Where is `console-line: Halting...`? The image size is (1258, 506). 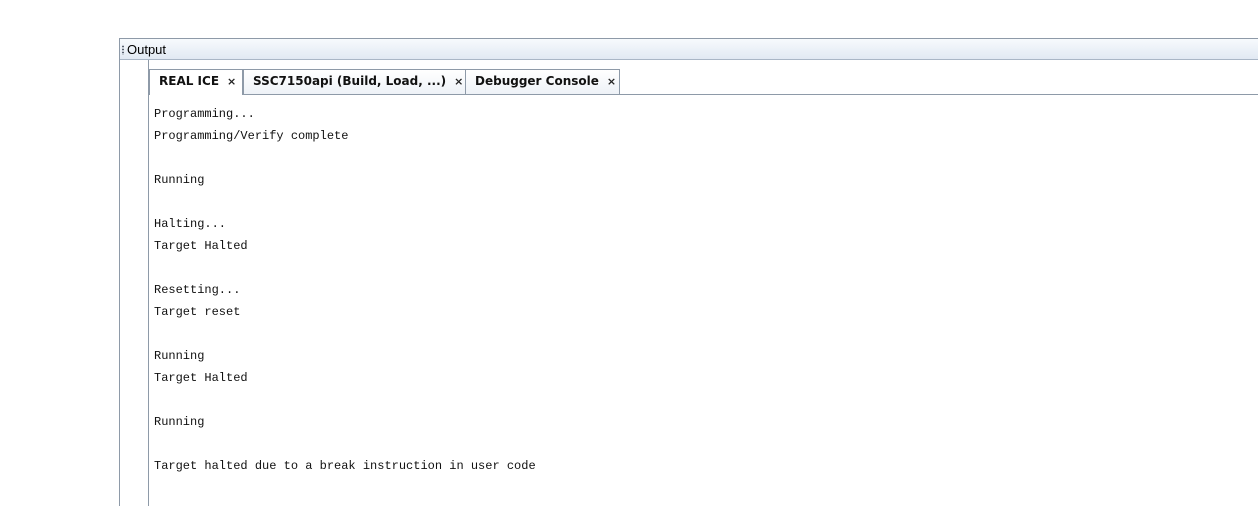 console-line: Halting... is located at coordinates (190, 224).